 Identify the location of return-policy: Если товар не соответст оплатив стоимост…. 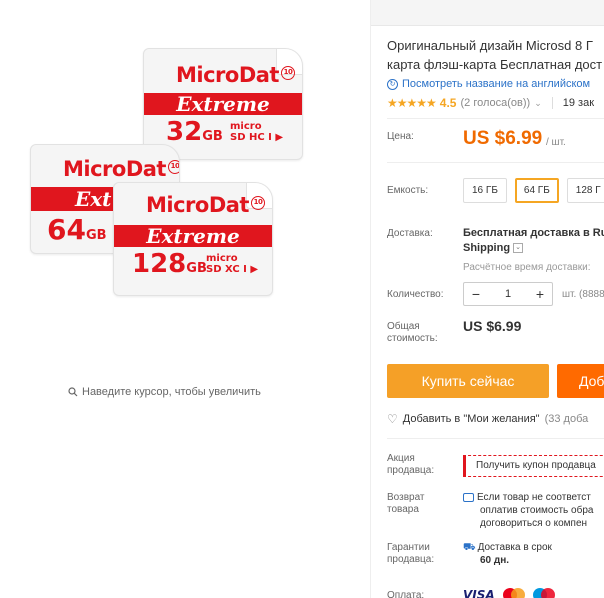
(528, 510).